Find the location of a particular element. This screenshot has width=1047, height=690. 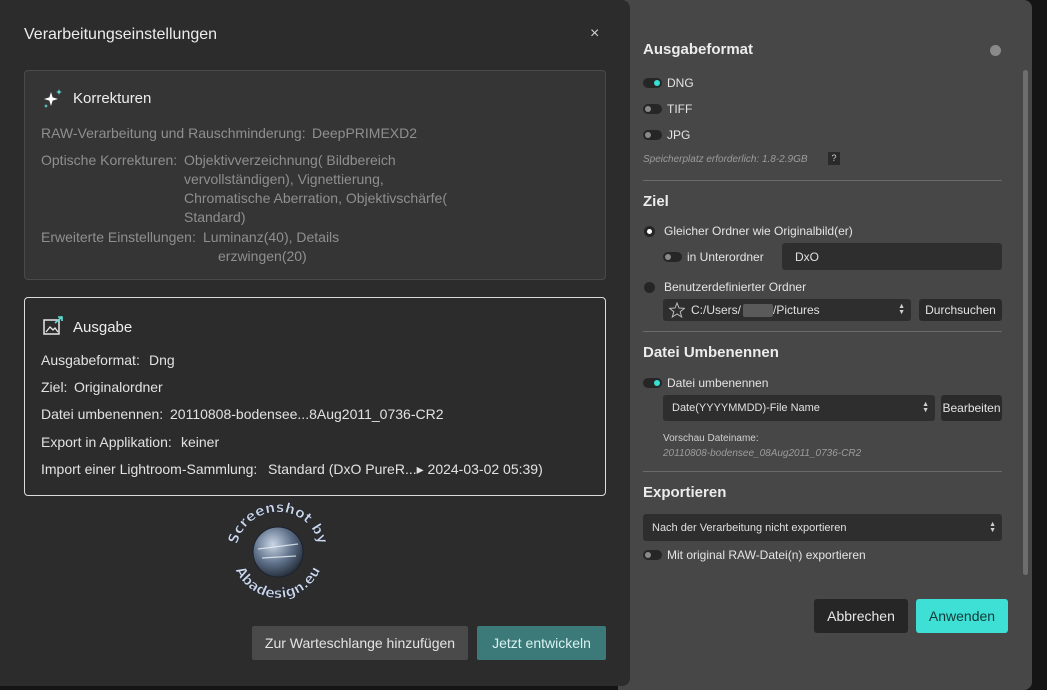

radio-custom-folder is located at coordinates (649, 287).